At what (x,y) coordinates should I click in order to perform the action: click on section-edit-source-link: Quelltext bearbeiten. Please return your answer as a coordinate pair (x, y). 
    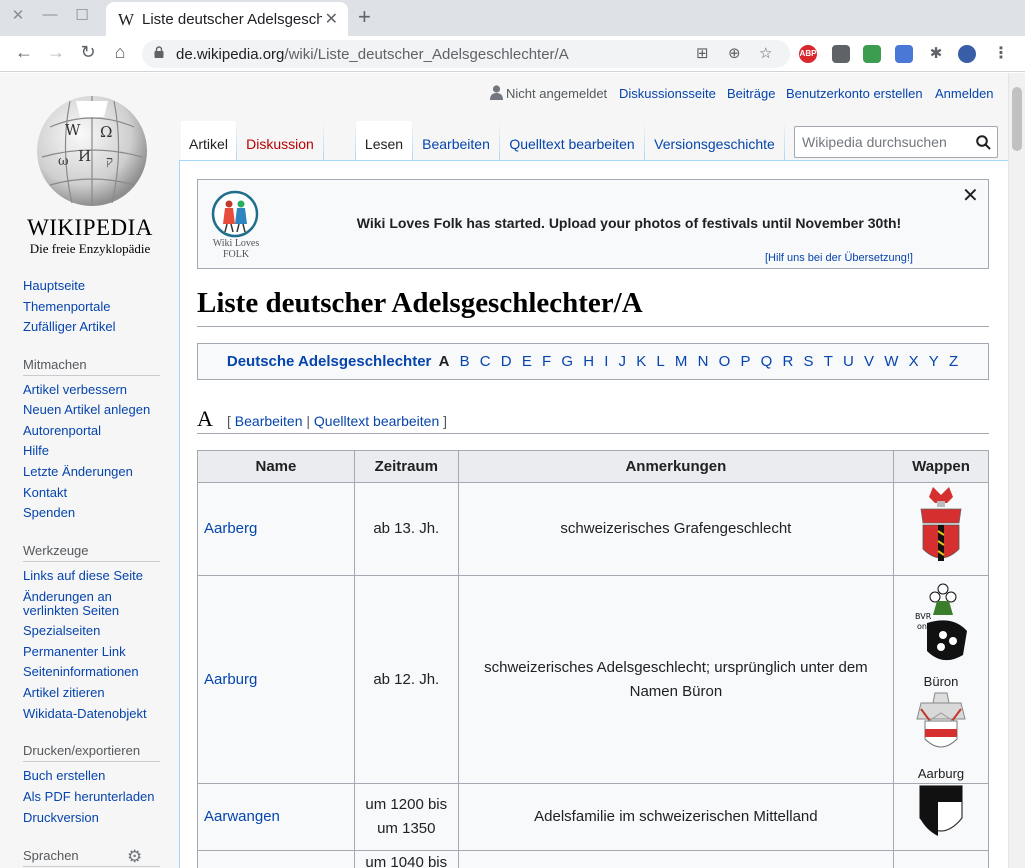
    Looking at the image, I should click on (376, 421).